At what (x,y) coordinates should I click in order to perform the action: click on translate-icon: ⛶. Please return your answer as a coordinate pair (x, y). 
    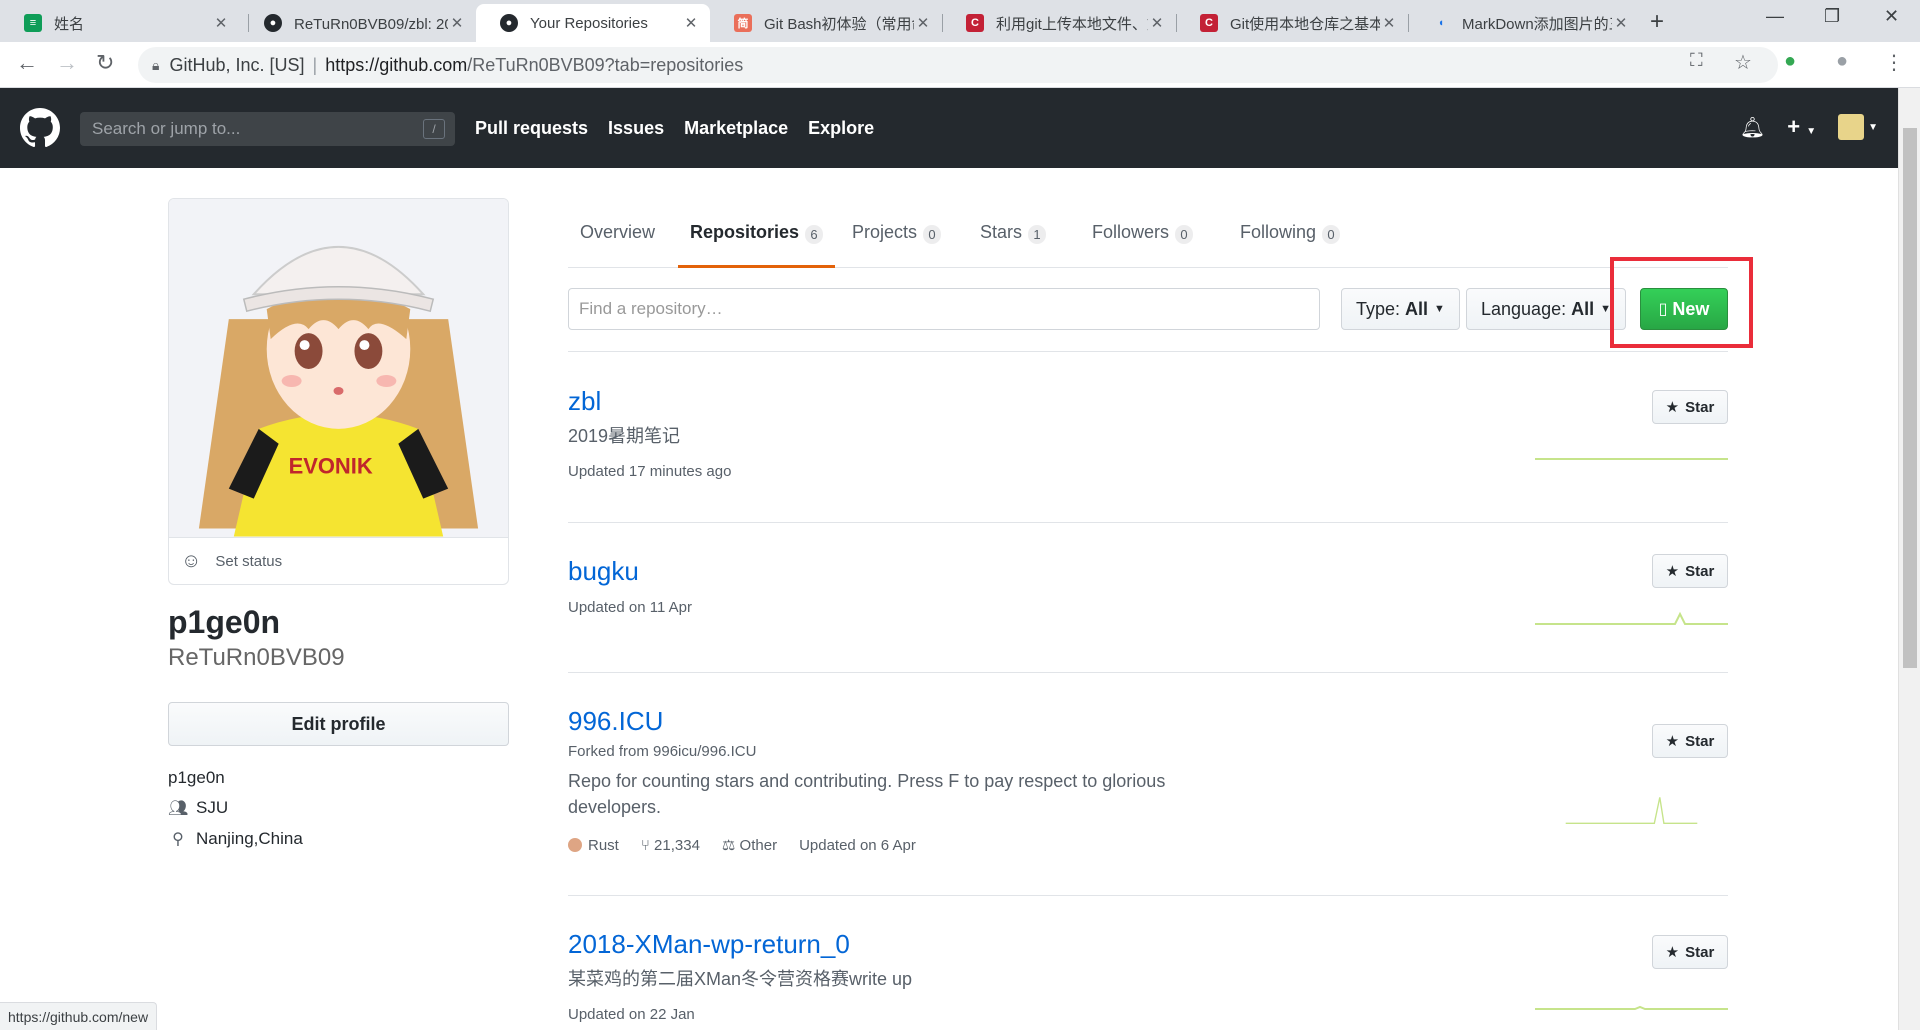
    Looking at the image, I should click on (1696, 60).